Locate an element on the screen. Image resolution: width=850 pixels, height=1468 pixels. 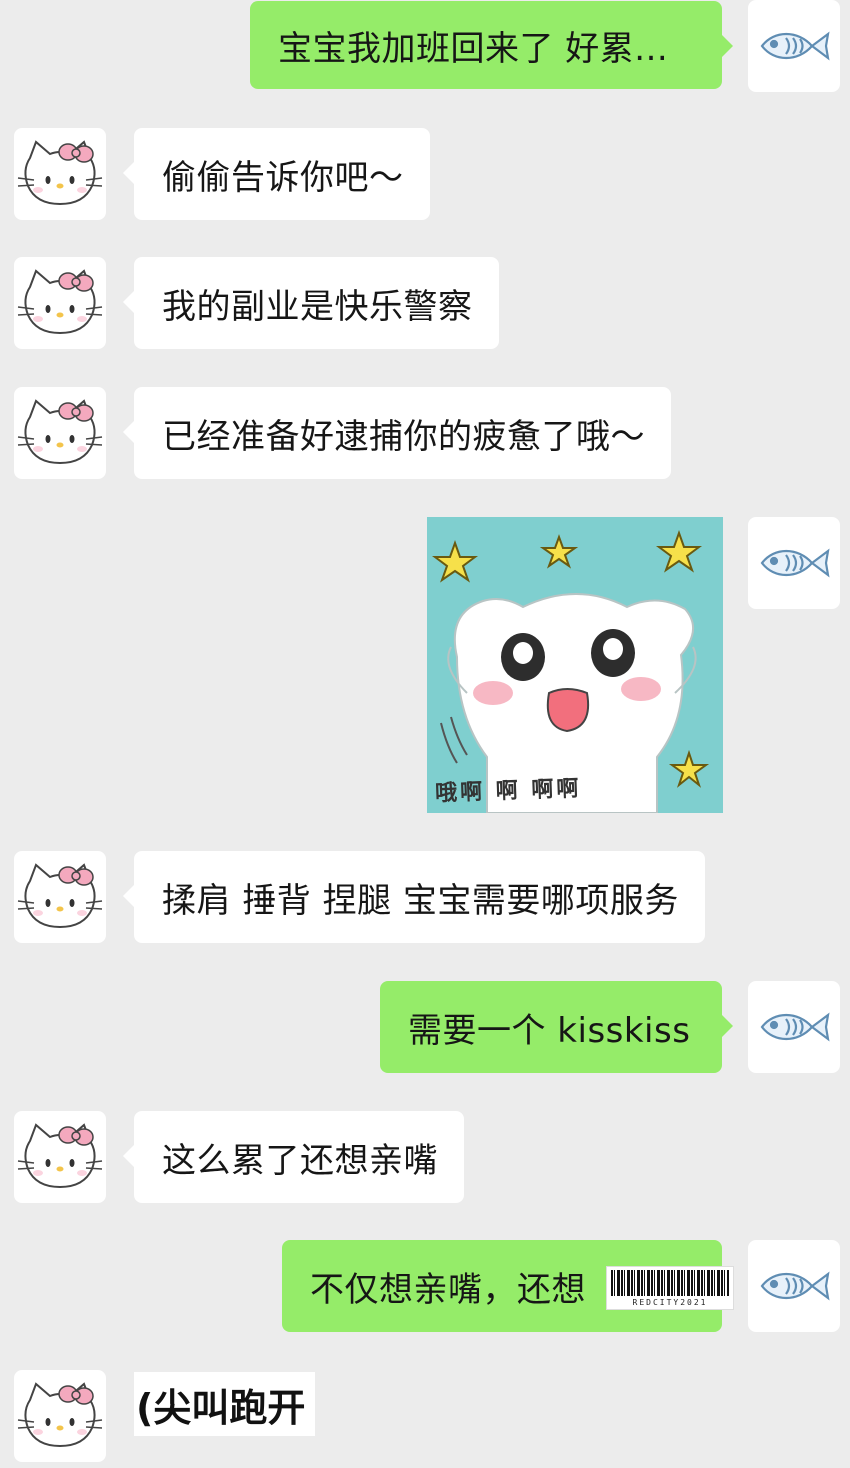
message-text: 不仅想亲嘴，还想 is located at coordinates (448, 1289).